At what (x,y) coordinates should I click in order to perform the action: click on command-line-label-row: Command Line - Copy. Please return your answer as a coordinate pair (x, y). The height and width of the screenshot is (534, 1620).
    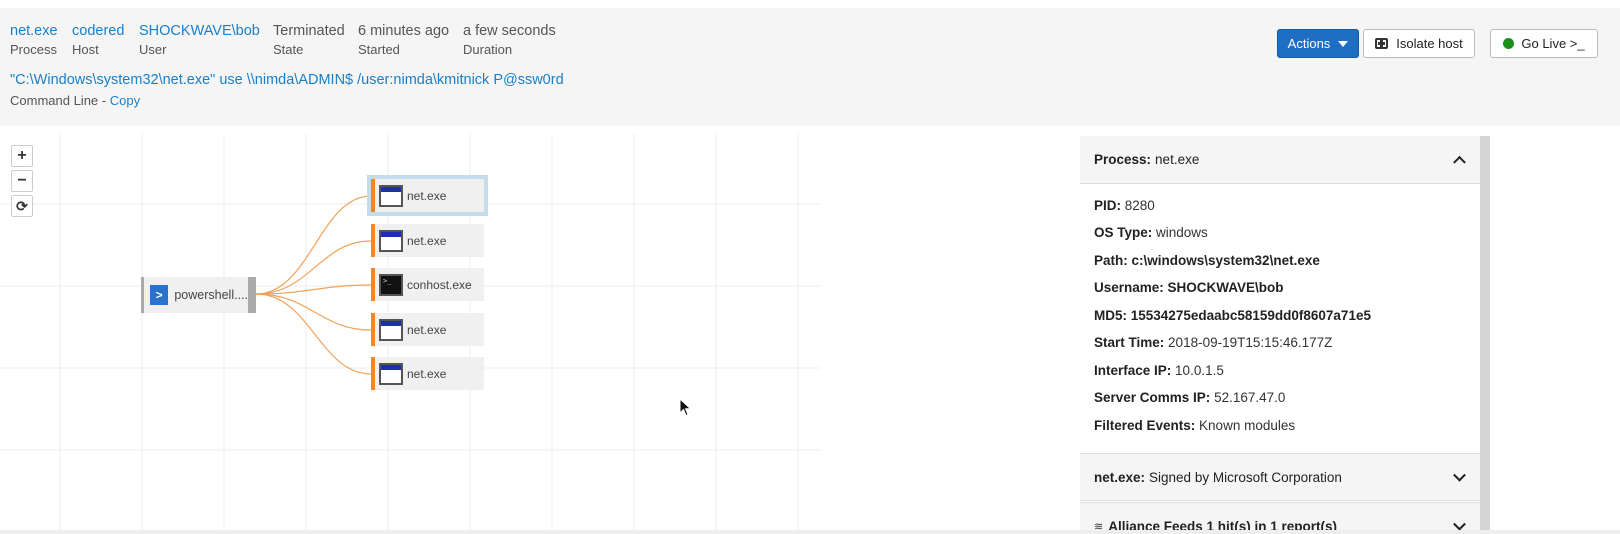
    Looking at the image, I should click on (75, 100).